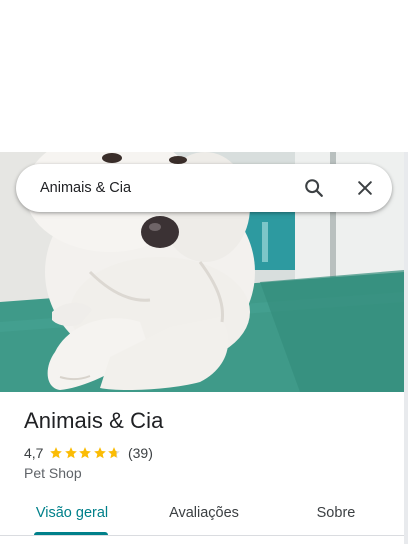 This screenshot has width=408, height=544. I want to click on star-half-icon, so click(114, 453).